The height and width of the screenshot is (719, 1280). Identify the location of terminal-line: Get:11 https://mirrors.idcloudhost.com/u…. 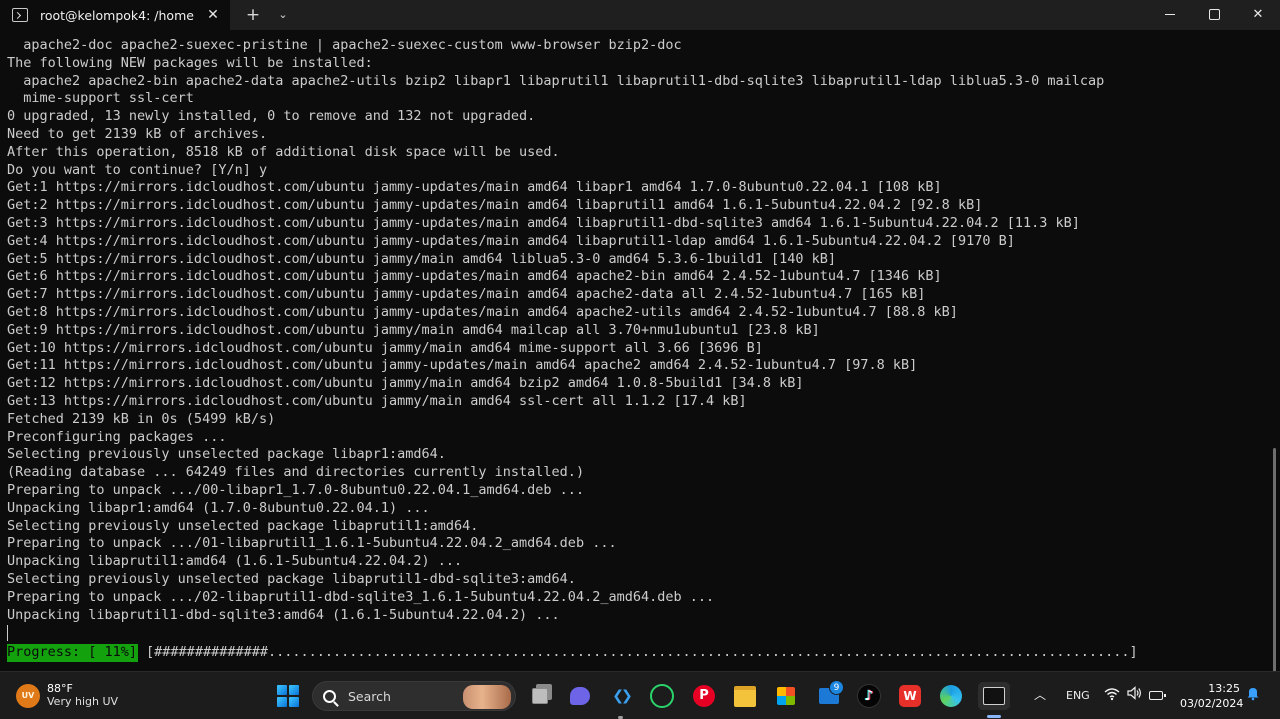
(462, 365).